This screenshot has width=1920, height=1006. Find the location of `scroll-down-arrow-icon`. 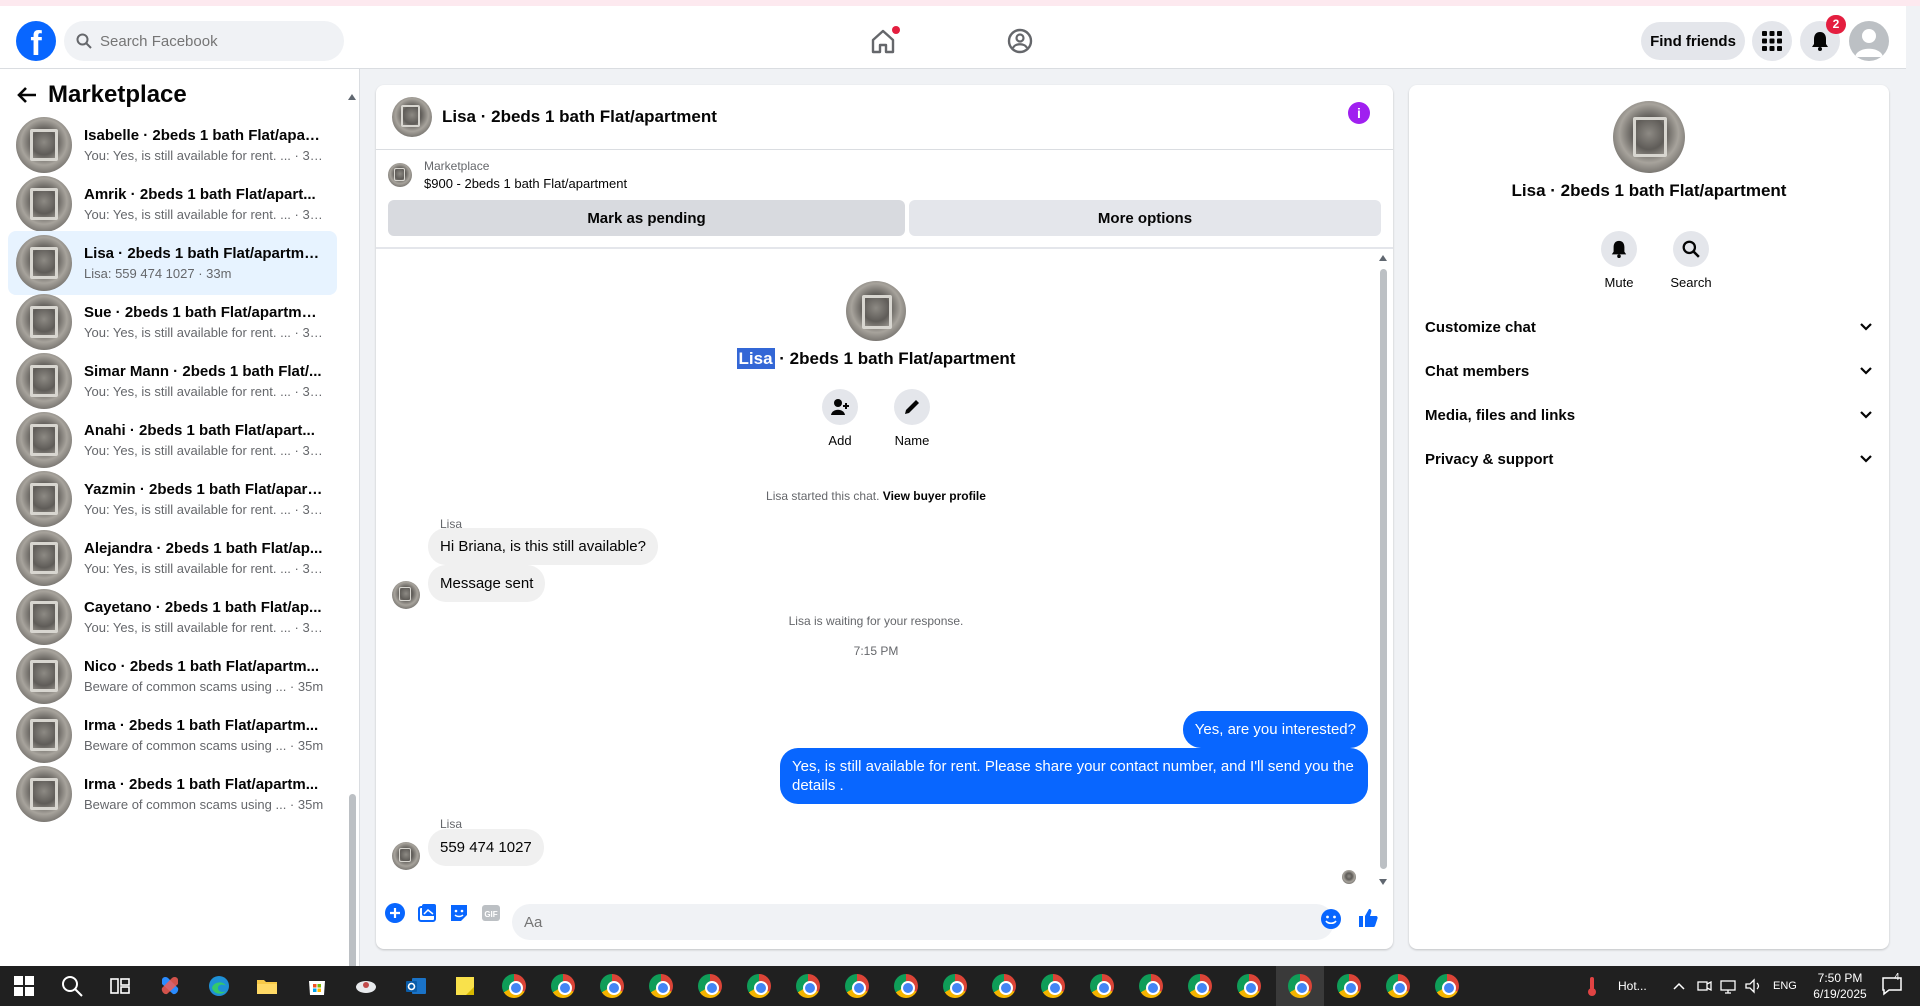

scroll-down-arrow-icon is located at coordinates (1383, 882).